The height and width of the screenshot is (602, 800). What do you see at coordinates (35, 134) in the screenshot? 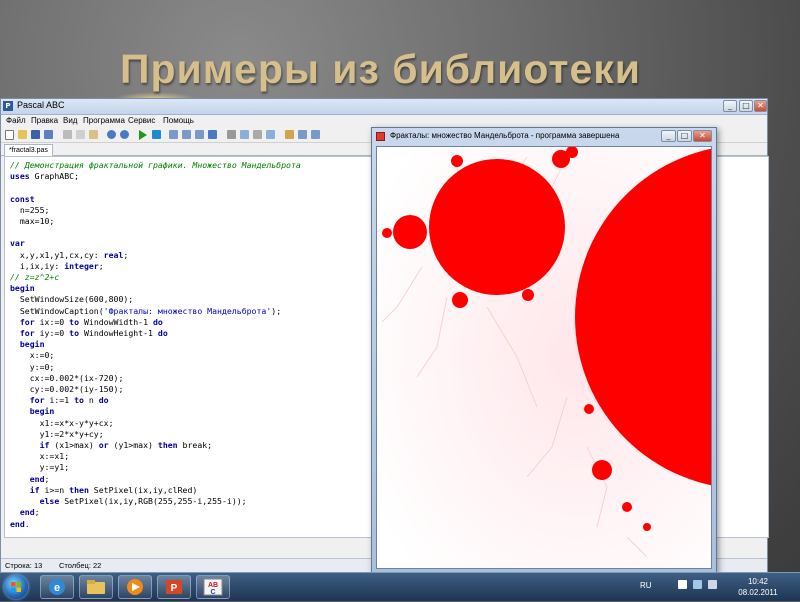
I see `save-icon` at bounding box center [35, 134].